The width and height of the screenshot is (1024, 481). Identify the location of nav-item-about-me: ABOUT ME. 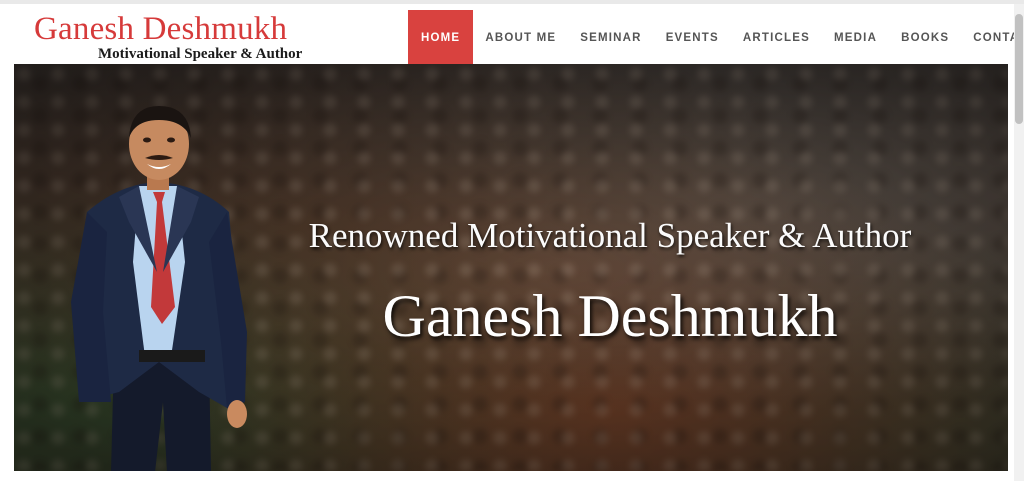
(520, 38).